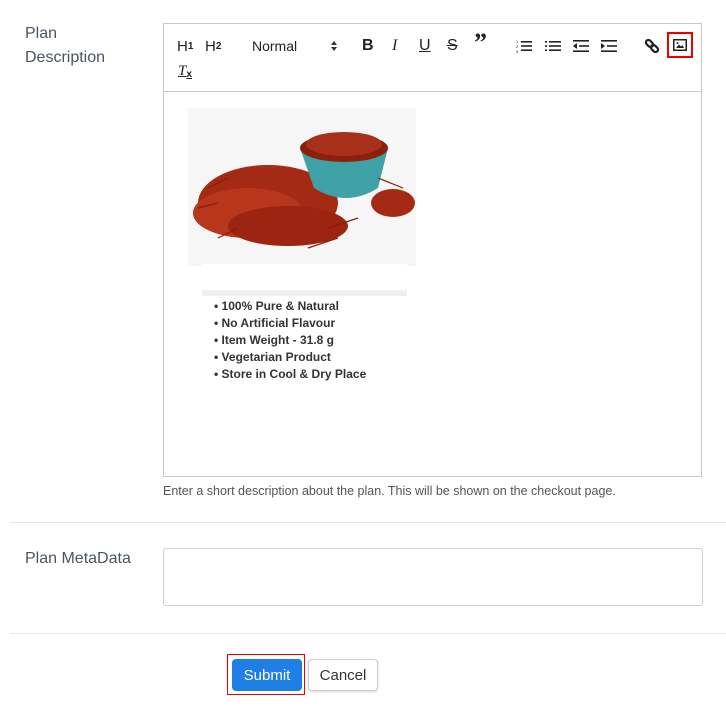  I want to click on plan-metadata-input, so click(433, 577).